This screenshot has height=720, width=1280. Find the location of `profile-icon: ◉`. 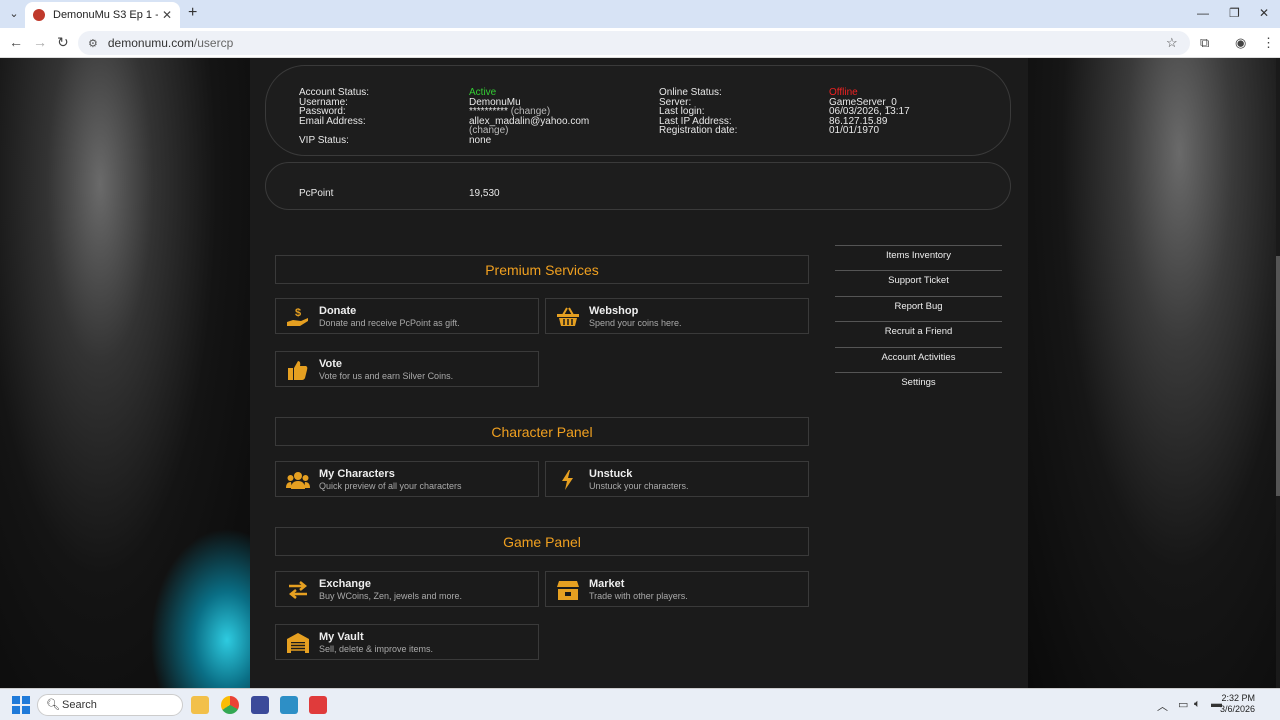

profile-icon: ◉ is located at coordinates (1240, 43).